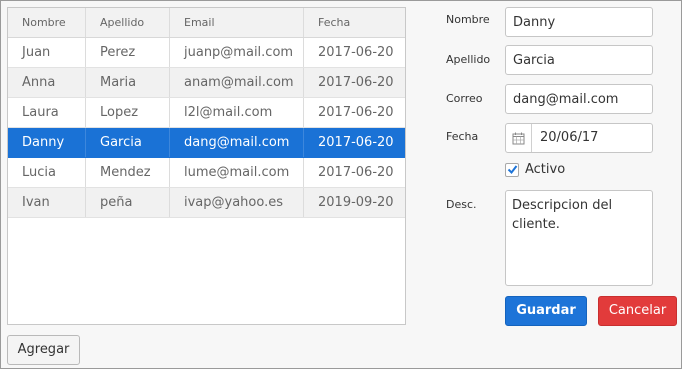 The image size is (682, 369). What do you see at coordinates (237, 142) in the screenshot?
I see `cell-email: dang@mail.com` at bounding box center [237, 142].